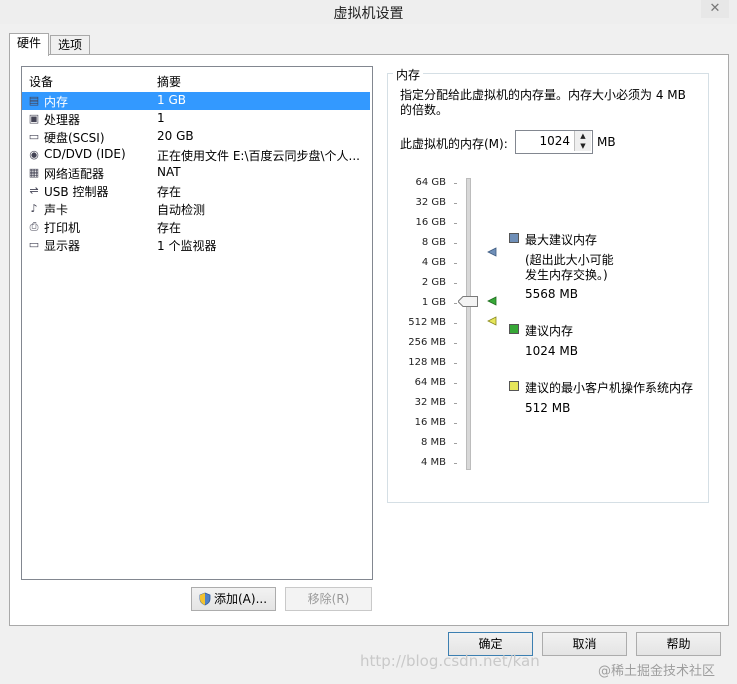  I want to click on memory-unit: MB, so click(606, 142).